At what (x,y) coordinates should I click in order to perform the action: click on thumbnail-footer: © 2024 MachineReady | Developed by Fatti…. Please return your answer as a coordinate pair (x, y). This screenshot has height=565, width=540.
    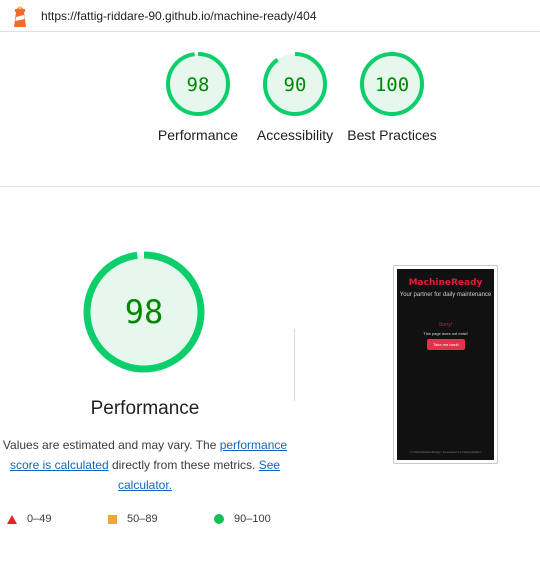
    Looking at the image, I should click on (445, 452).